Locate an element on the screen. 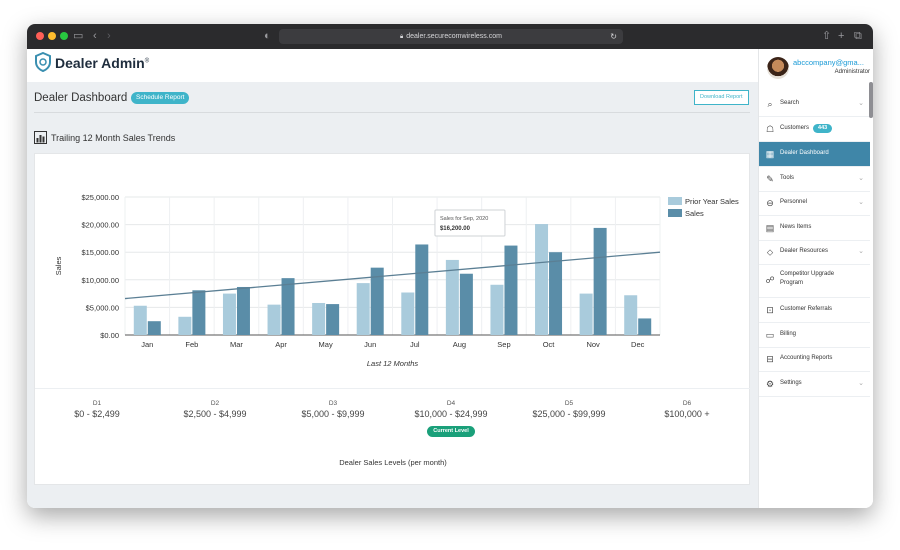  x-tick-label: Oct is located at coordinates (549, 344).